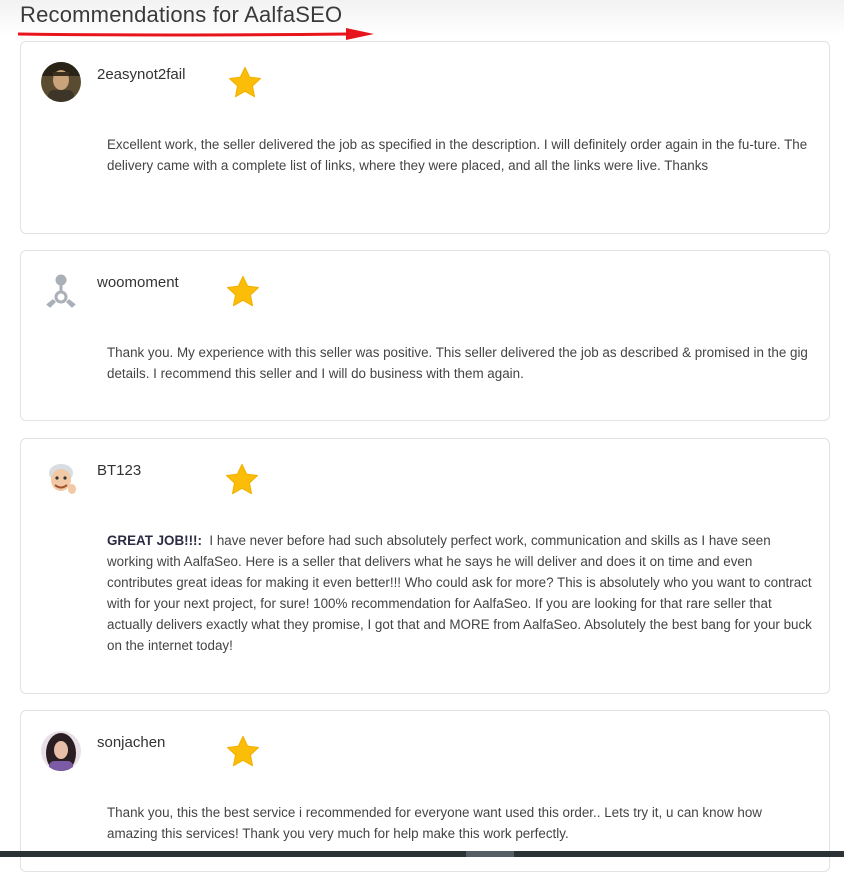  I want to click on red-arrow-underline, so click(196, 34).